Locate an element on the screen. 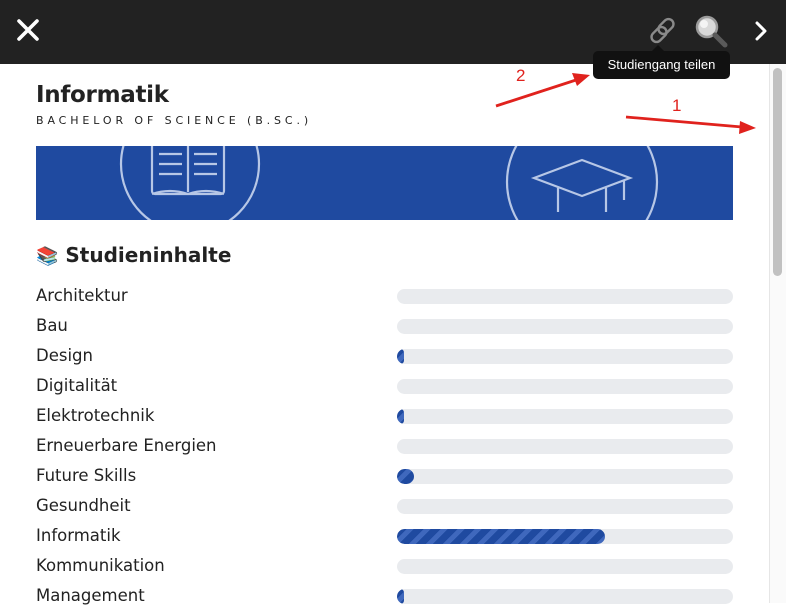 The height and width of the screenshot is (607, 786). arrow-1-shaft is located at coordinates (684, 122).